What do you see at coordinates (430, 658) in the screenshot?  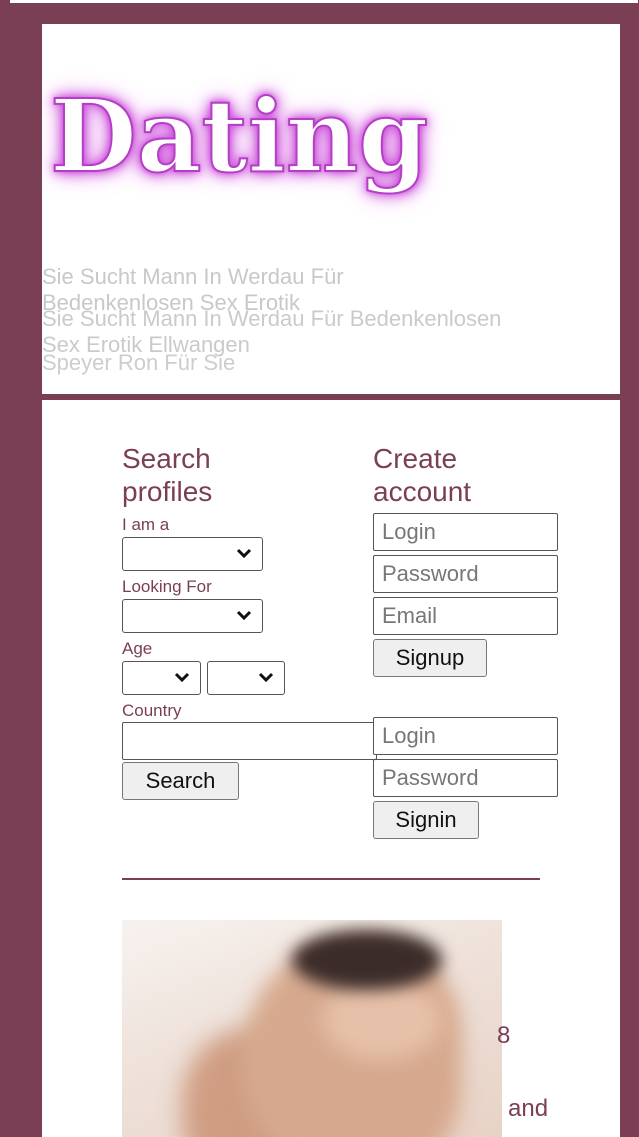 I see `signup-button: Signup` at bounding box center [430, 658].